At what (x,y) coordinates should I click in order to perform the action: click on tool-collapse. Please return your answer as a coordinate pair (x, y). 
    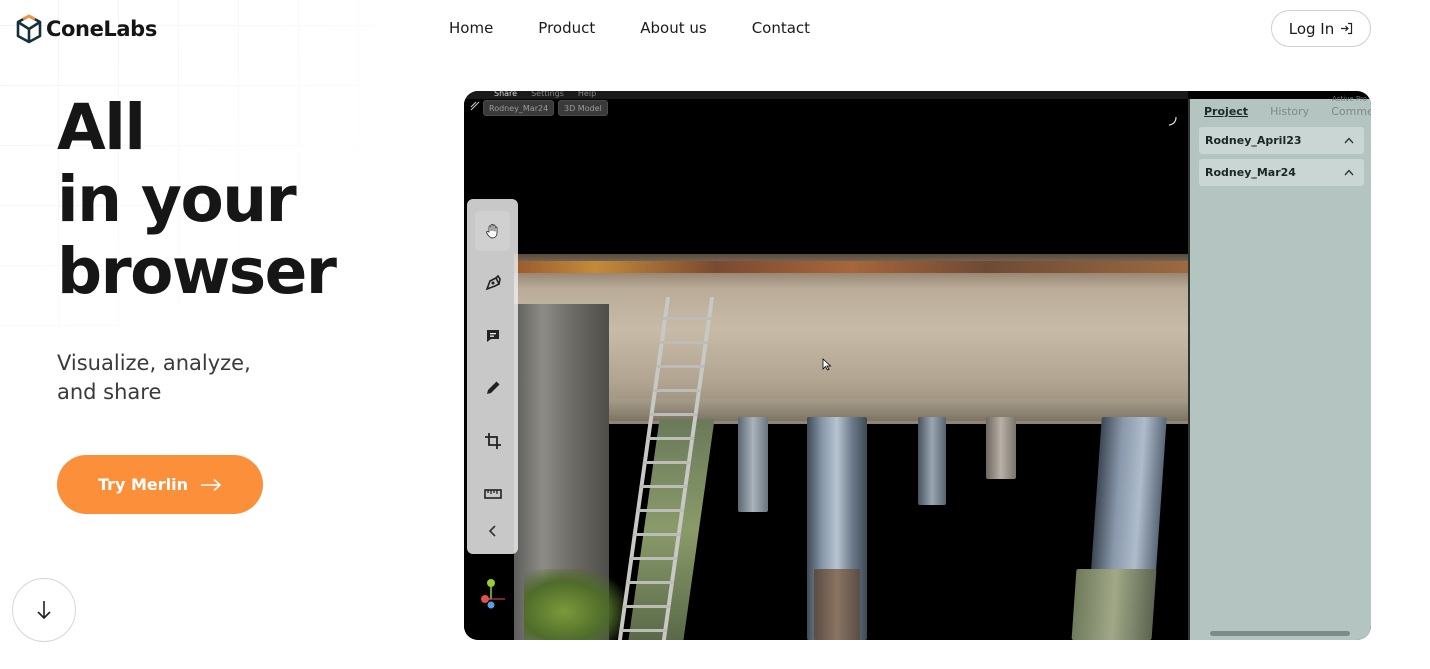
    Looking at the image, I should click on (492, 531).